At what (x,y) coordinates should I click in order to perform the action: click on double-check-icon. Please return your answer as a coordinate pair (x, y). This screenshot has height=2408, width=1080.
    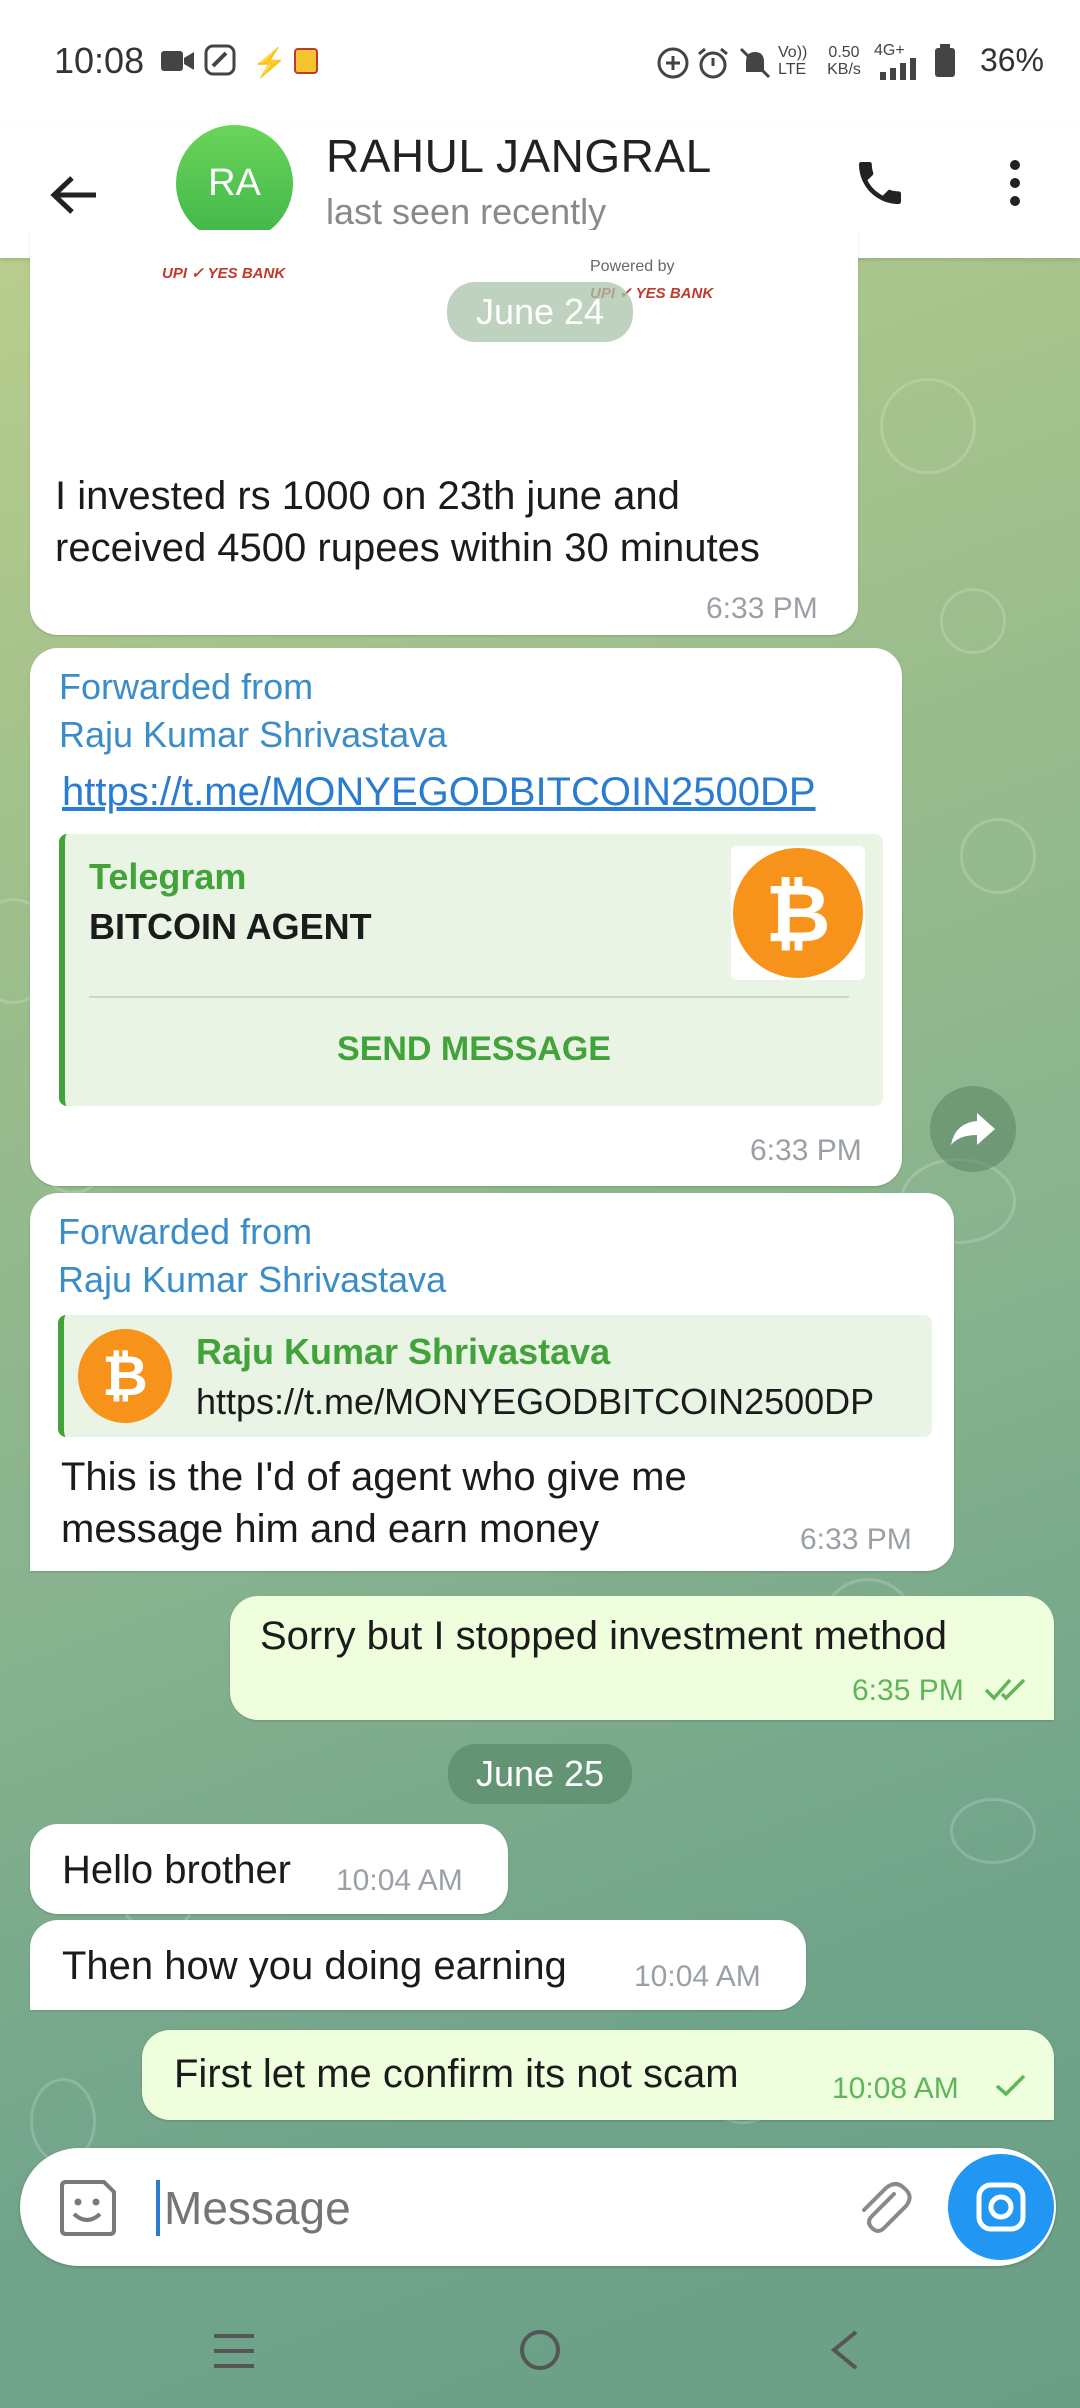
    Looking at the image, I should click on (1007, 1692).